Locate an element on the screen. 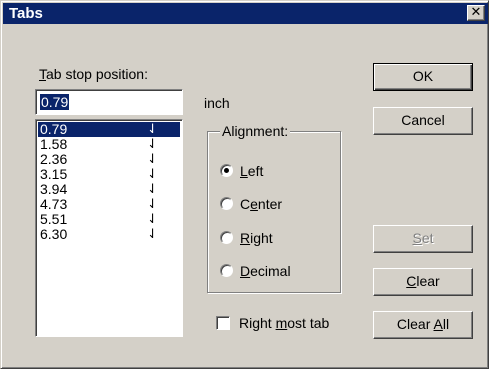 The image size is (491, 371). tab-stop-position-label: Tab stop position: is located at coordinates (93, 74).